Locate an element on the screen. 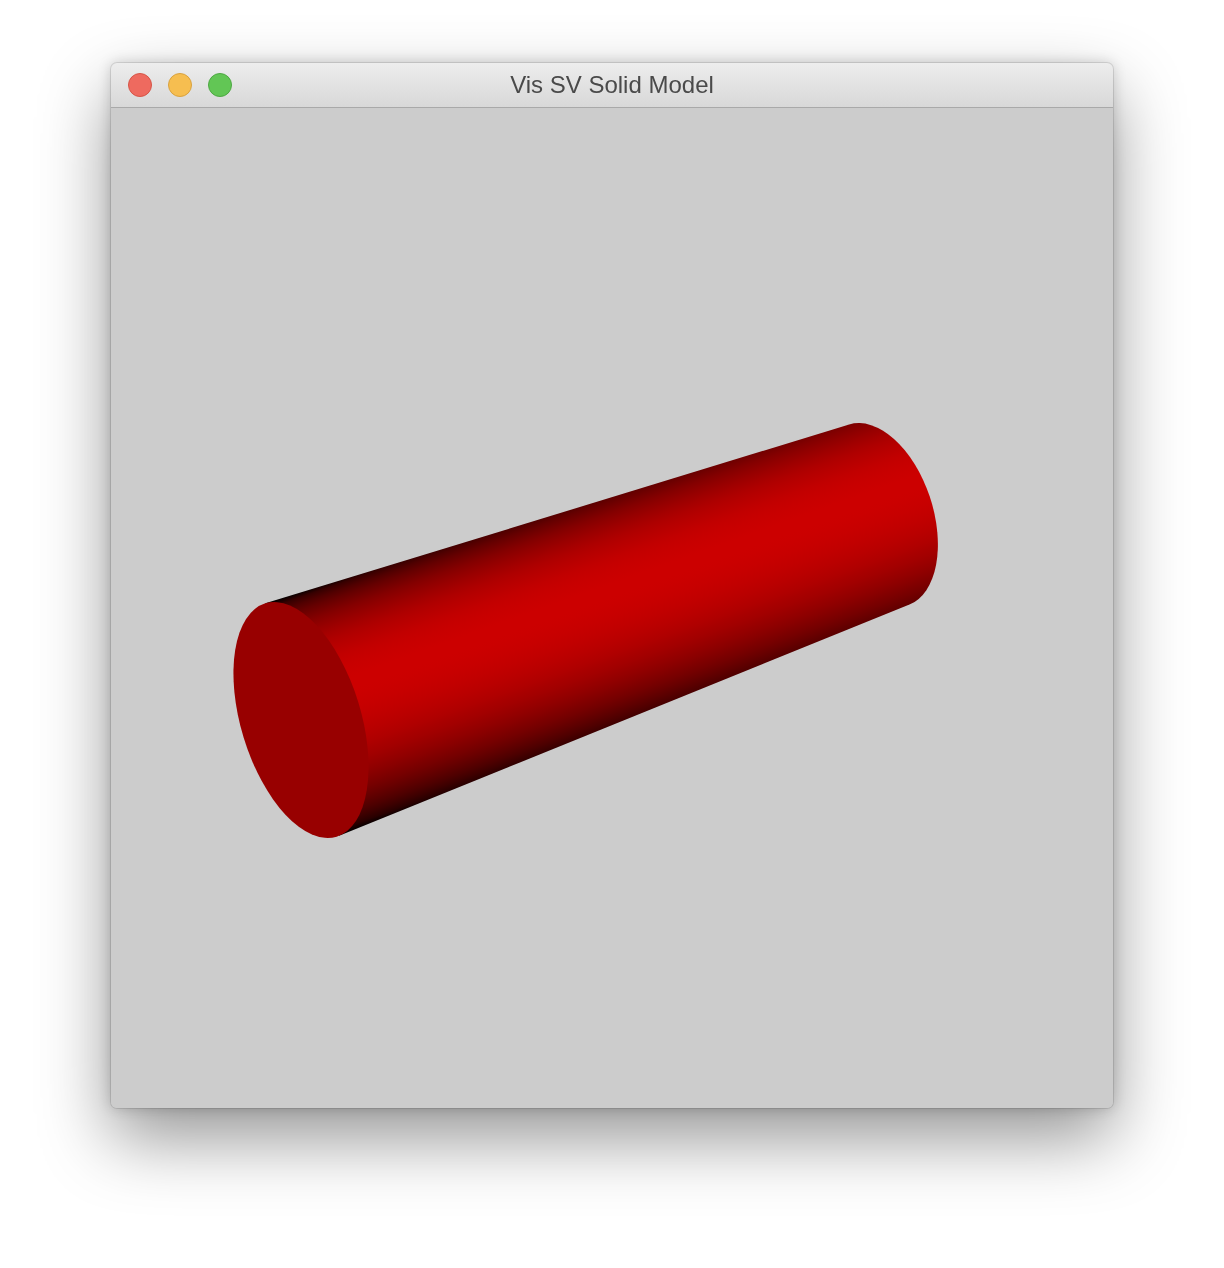 The width and height of the screenshot is (1224, 1268). minimize-button is located at coordinates (180, 85).